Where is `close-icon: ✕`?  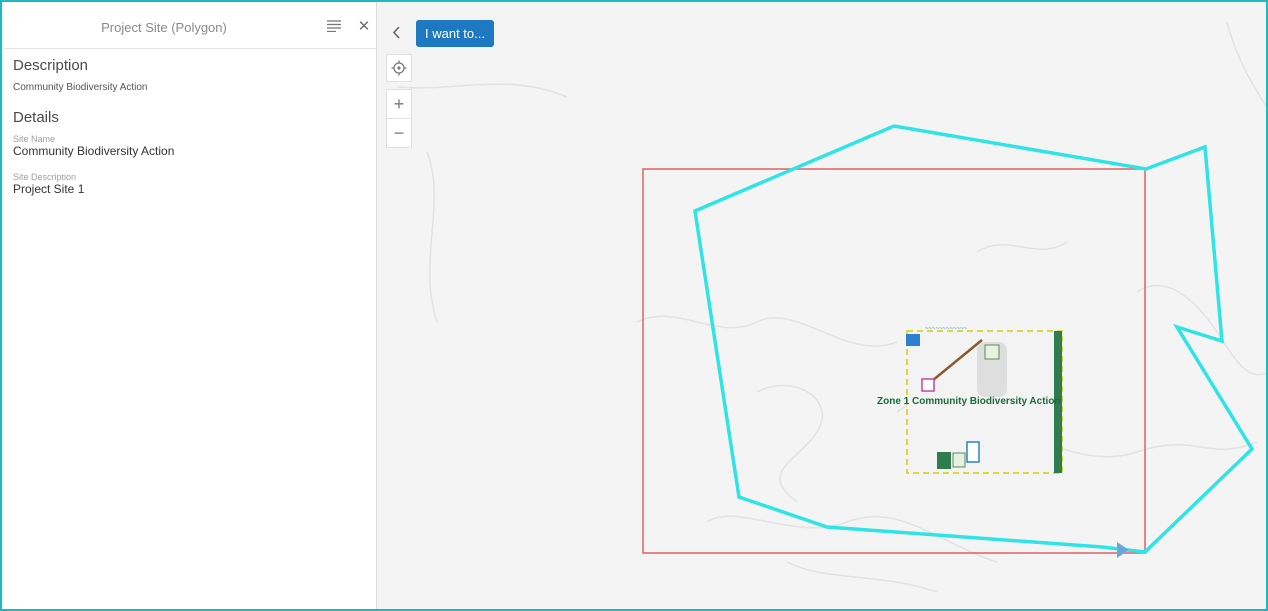 close-icon: ✕ is located at coordinates (364, 26).